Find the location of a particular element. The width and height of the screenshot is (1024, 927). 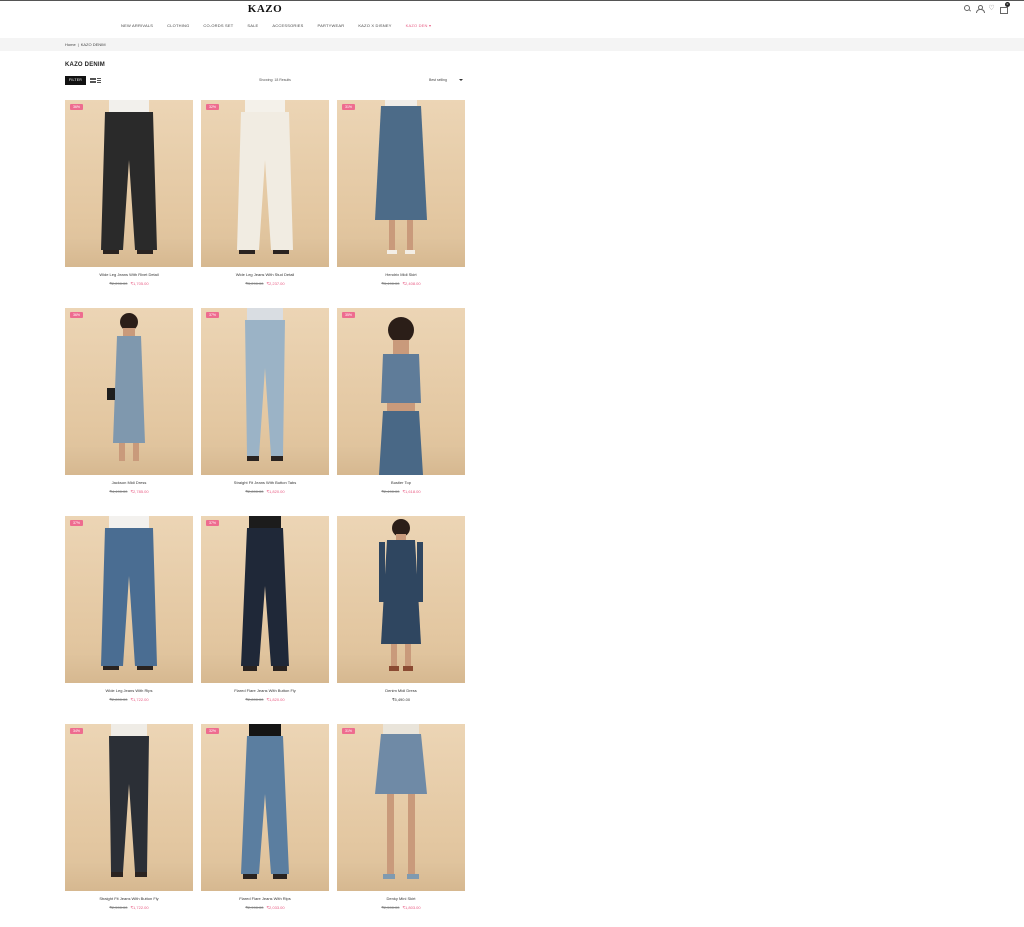

nav-item-kazo-x-disney: KAZO X DISNEY is located at coordinates (374, 25).